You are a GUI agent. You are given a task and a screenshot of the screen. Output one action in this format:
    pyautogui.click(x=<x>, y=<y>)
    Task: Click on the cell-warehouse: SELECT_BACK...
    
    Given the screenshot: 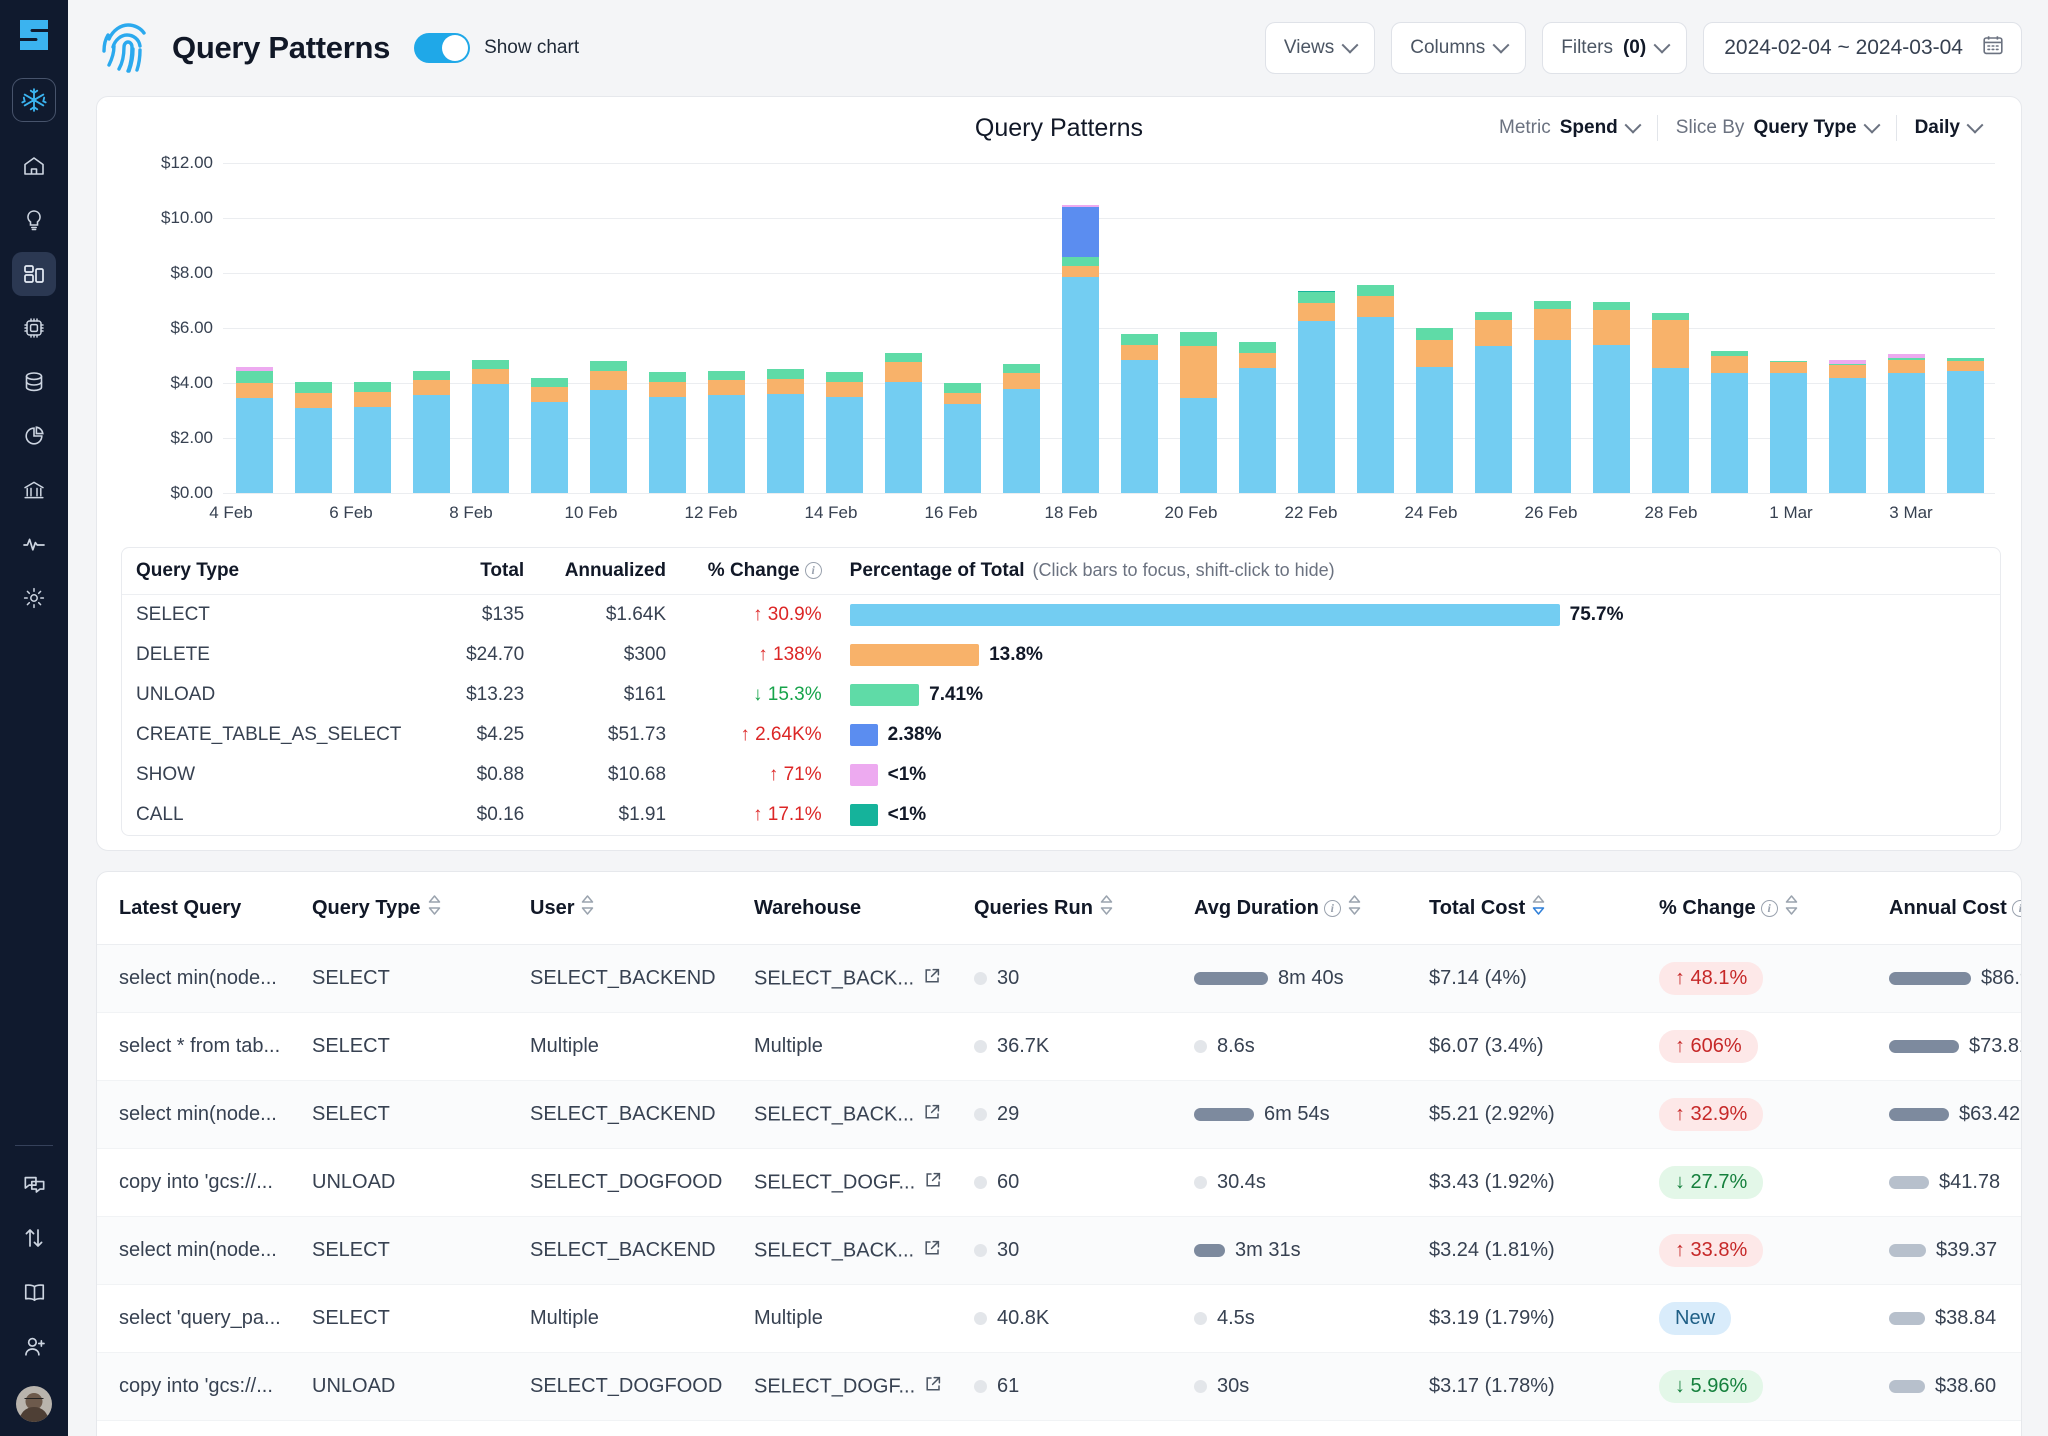 What is the action you would take?
    pyautogui.click(x=864, y=978)
    